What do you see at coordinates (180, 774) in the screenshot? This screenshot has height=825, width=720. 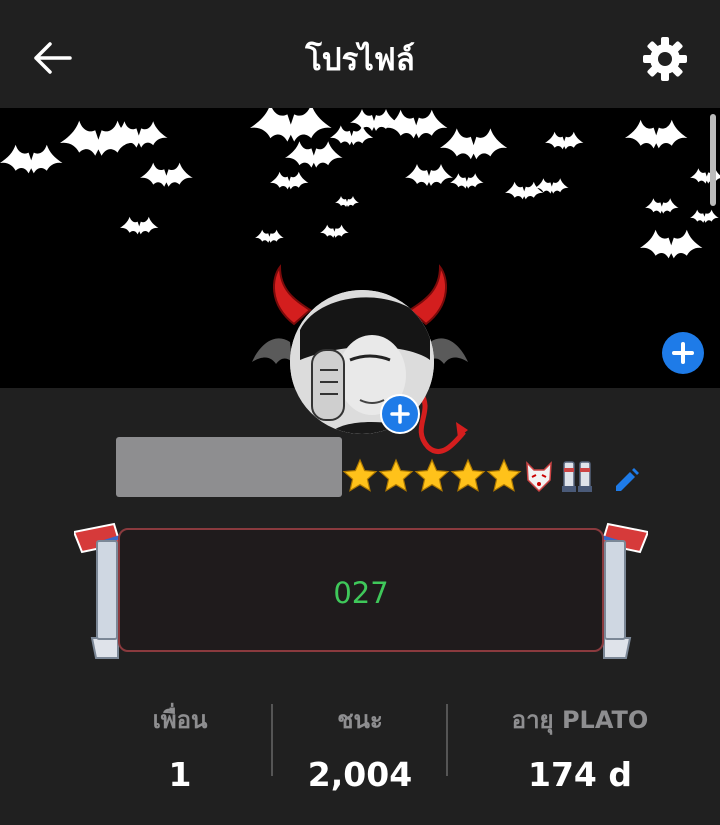 I see `stat-value: 1` at bounding box center [180, 774].